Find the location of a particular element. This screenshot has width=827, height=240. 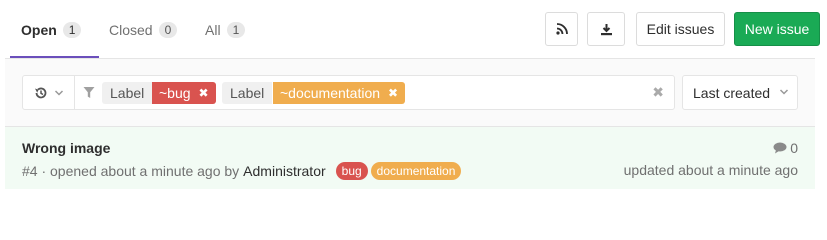

filter-icon is located at coordinates (89, 92).